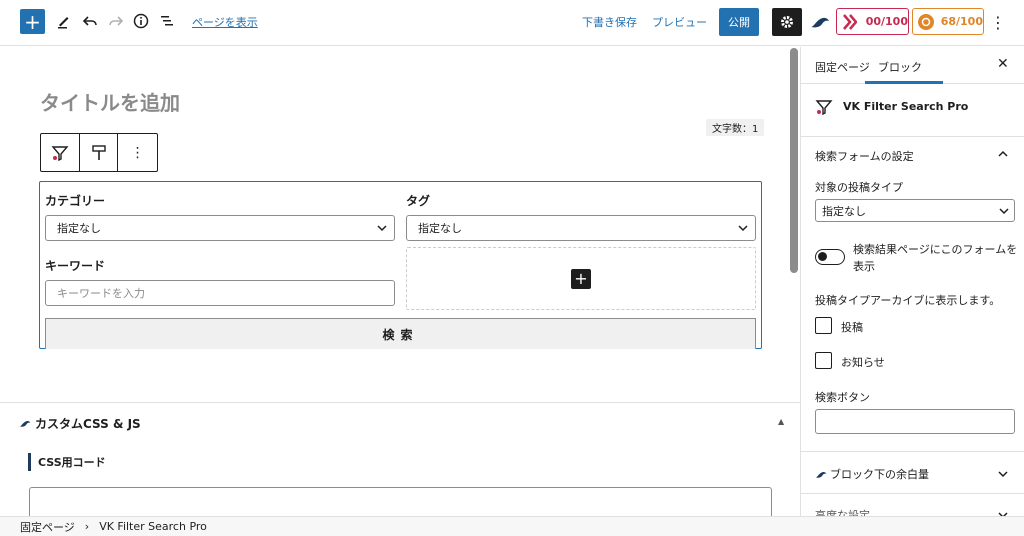 This screenshot has height=536, width=1024. I want to click on gear-icon, so click(787, 22).